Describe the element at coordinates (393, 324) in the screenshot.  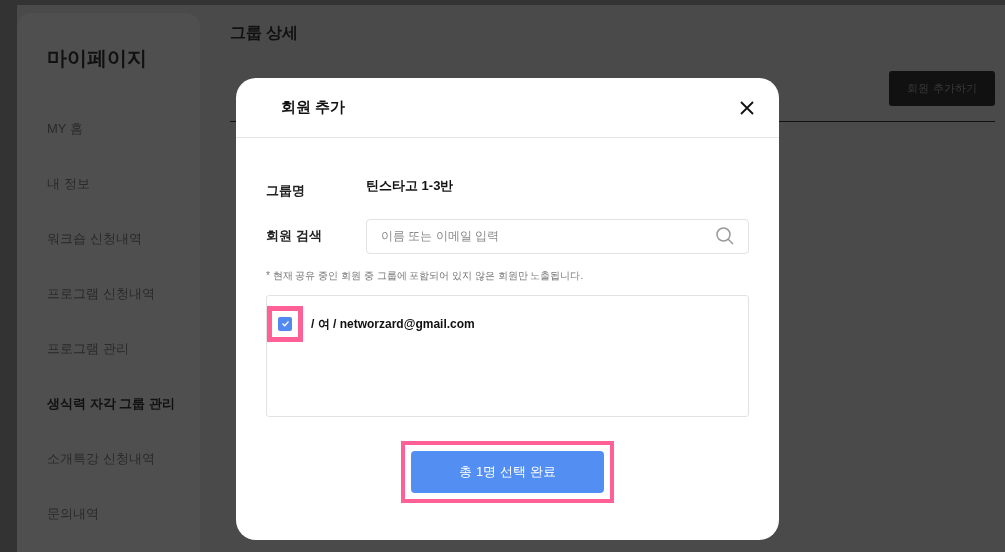
I see `member-info: / 여 / networzard@gmail.com` at that location.